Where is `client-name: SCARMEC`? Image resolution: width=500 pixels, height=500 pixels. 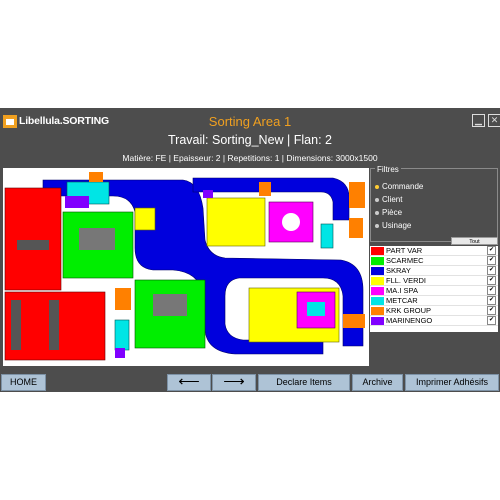
client-name: SCARMEC is located at coordinates (405, 260).